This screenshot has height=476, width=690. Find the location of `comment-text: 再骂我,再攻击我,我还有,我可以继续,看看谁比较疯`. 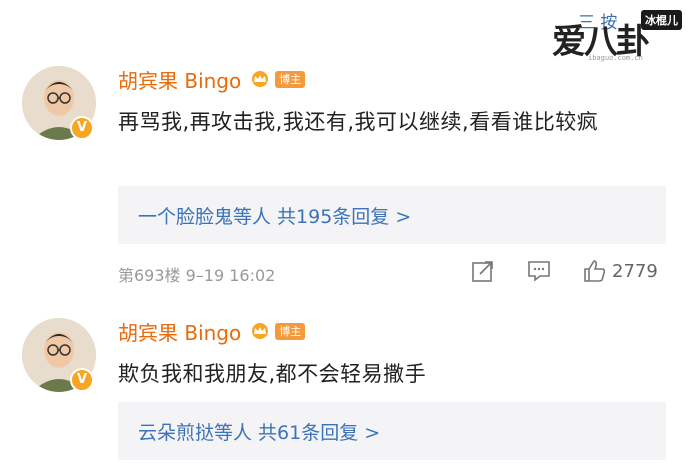

comment-text: 再骂我,再攻击我,我还有,我可以继续,看看谁比较疯 is located at coordinates (358, 122).